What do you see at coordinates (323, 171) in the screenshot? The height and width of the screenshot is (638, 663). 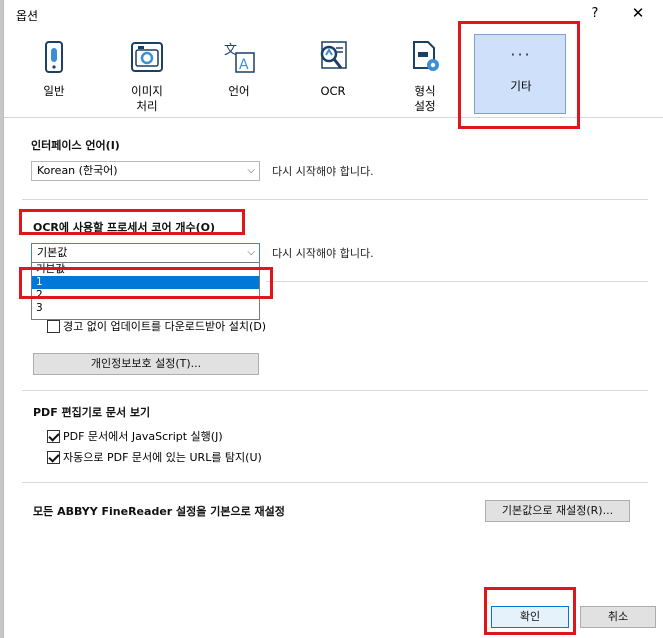 I see `interface-language-note: 다시 시작해야 합니다.` at bounding box center [323, 171].